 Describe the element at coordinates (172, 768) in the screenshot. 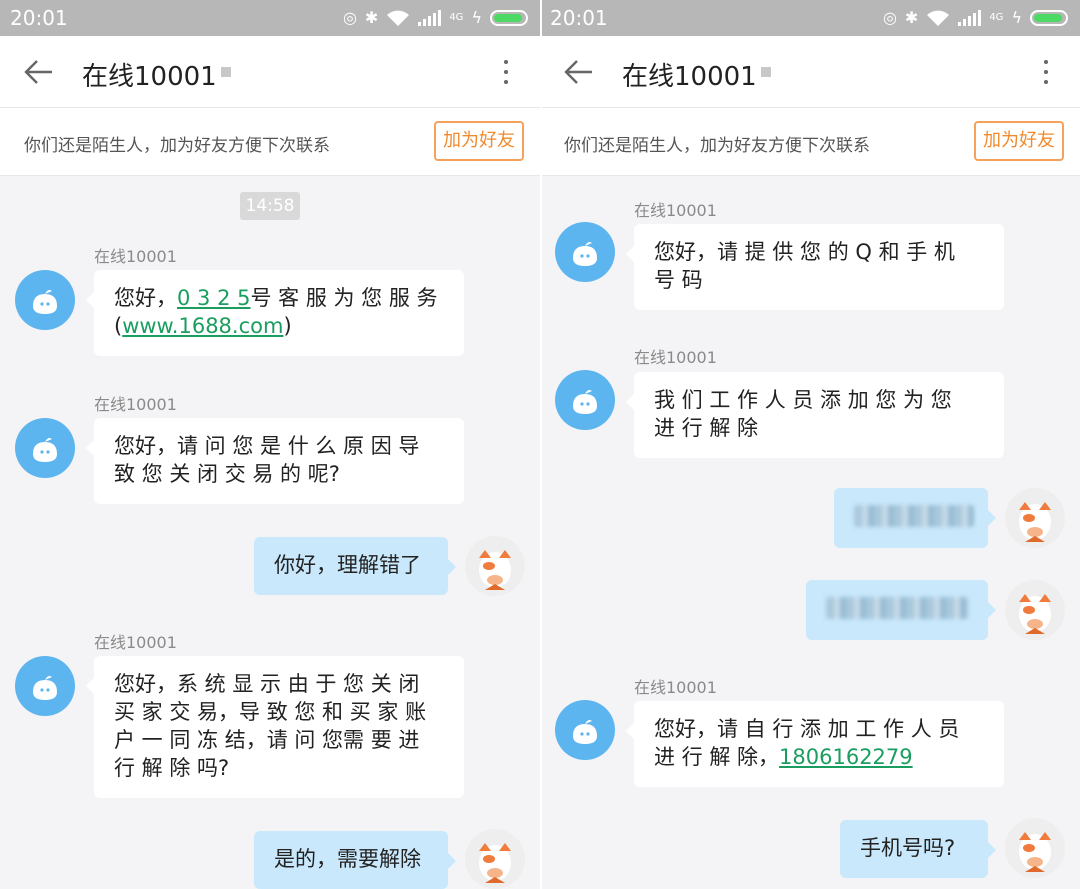

I see `message-text: 行 解 除 吗?` at that location.